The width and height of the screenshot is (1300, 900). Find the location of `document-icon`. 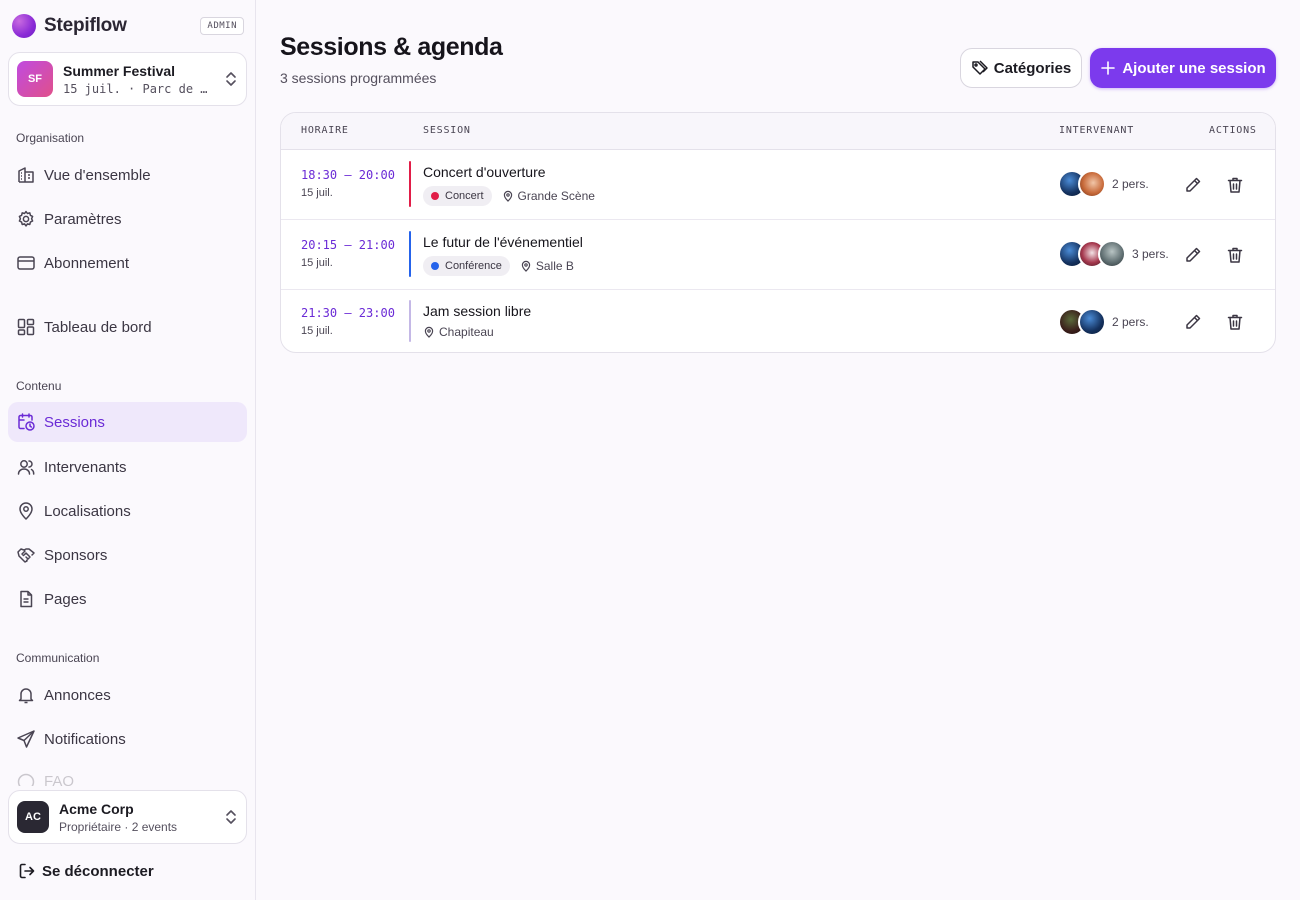

document-icon is located at coordinates (26, 599).